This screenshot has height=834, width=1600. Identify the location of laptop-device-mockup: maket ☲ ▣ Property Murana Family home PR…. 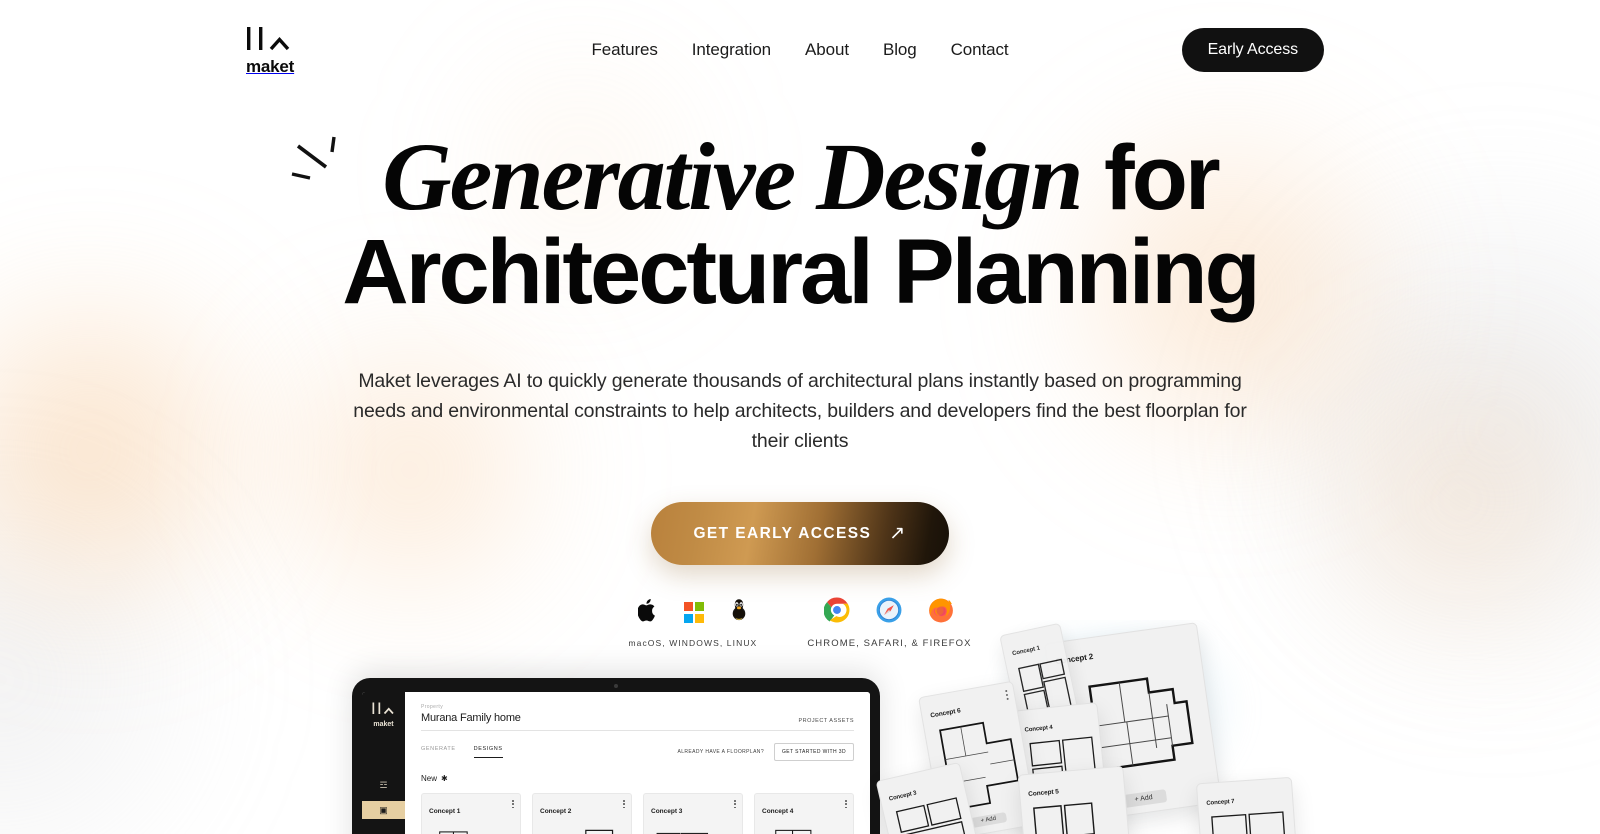
(616, 756).